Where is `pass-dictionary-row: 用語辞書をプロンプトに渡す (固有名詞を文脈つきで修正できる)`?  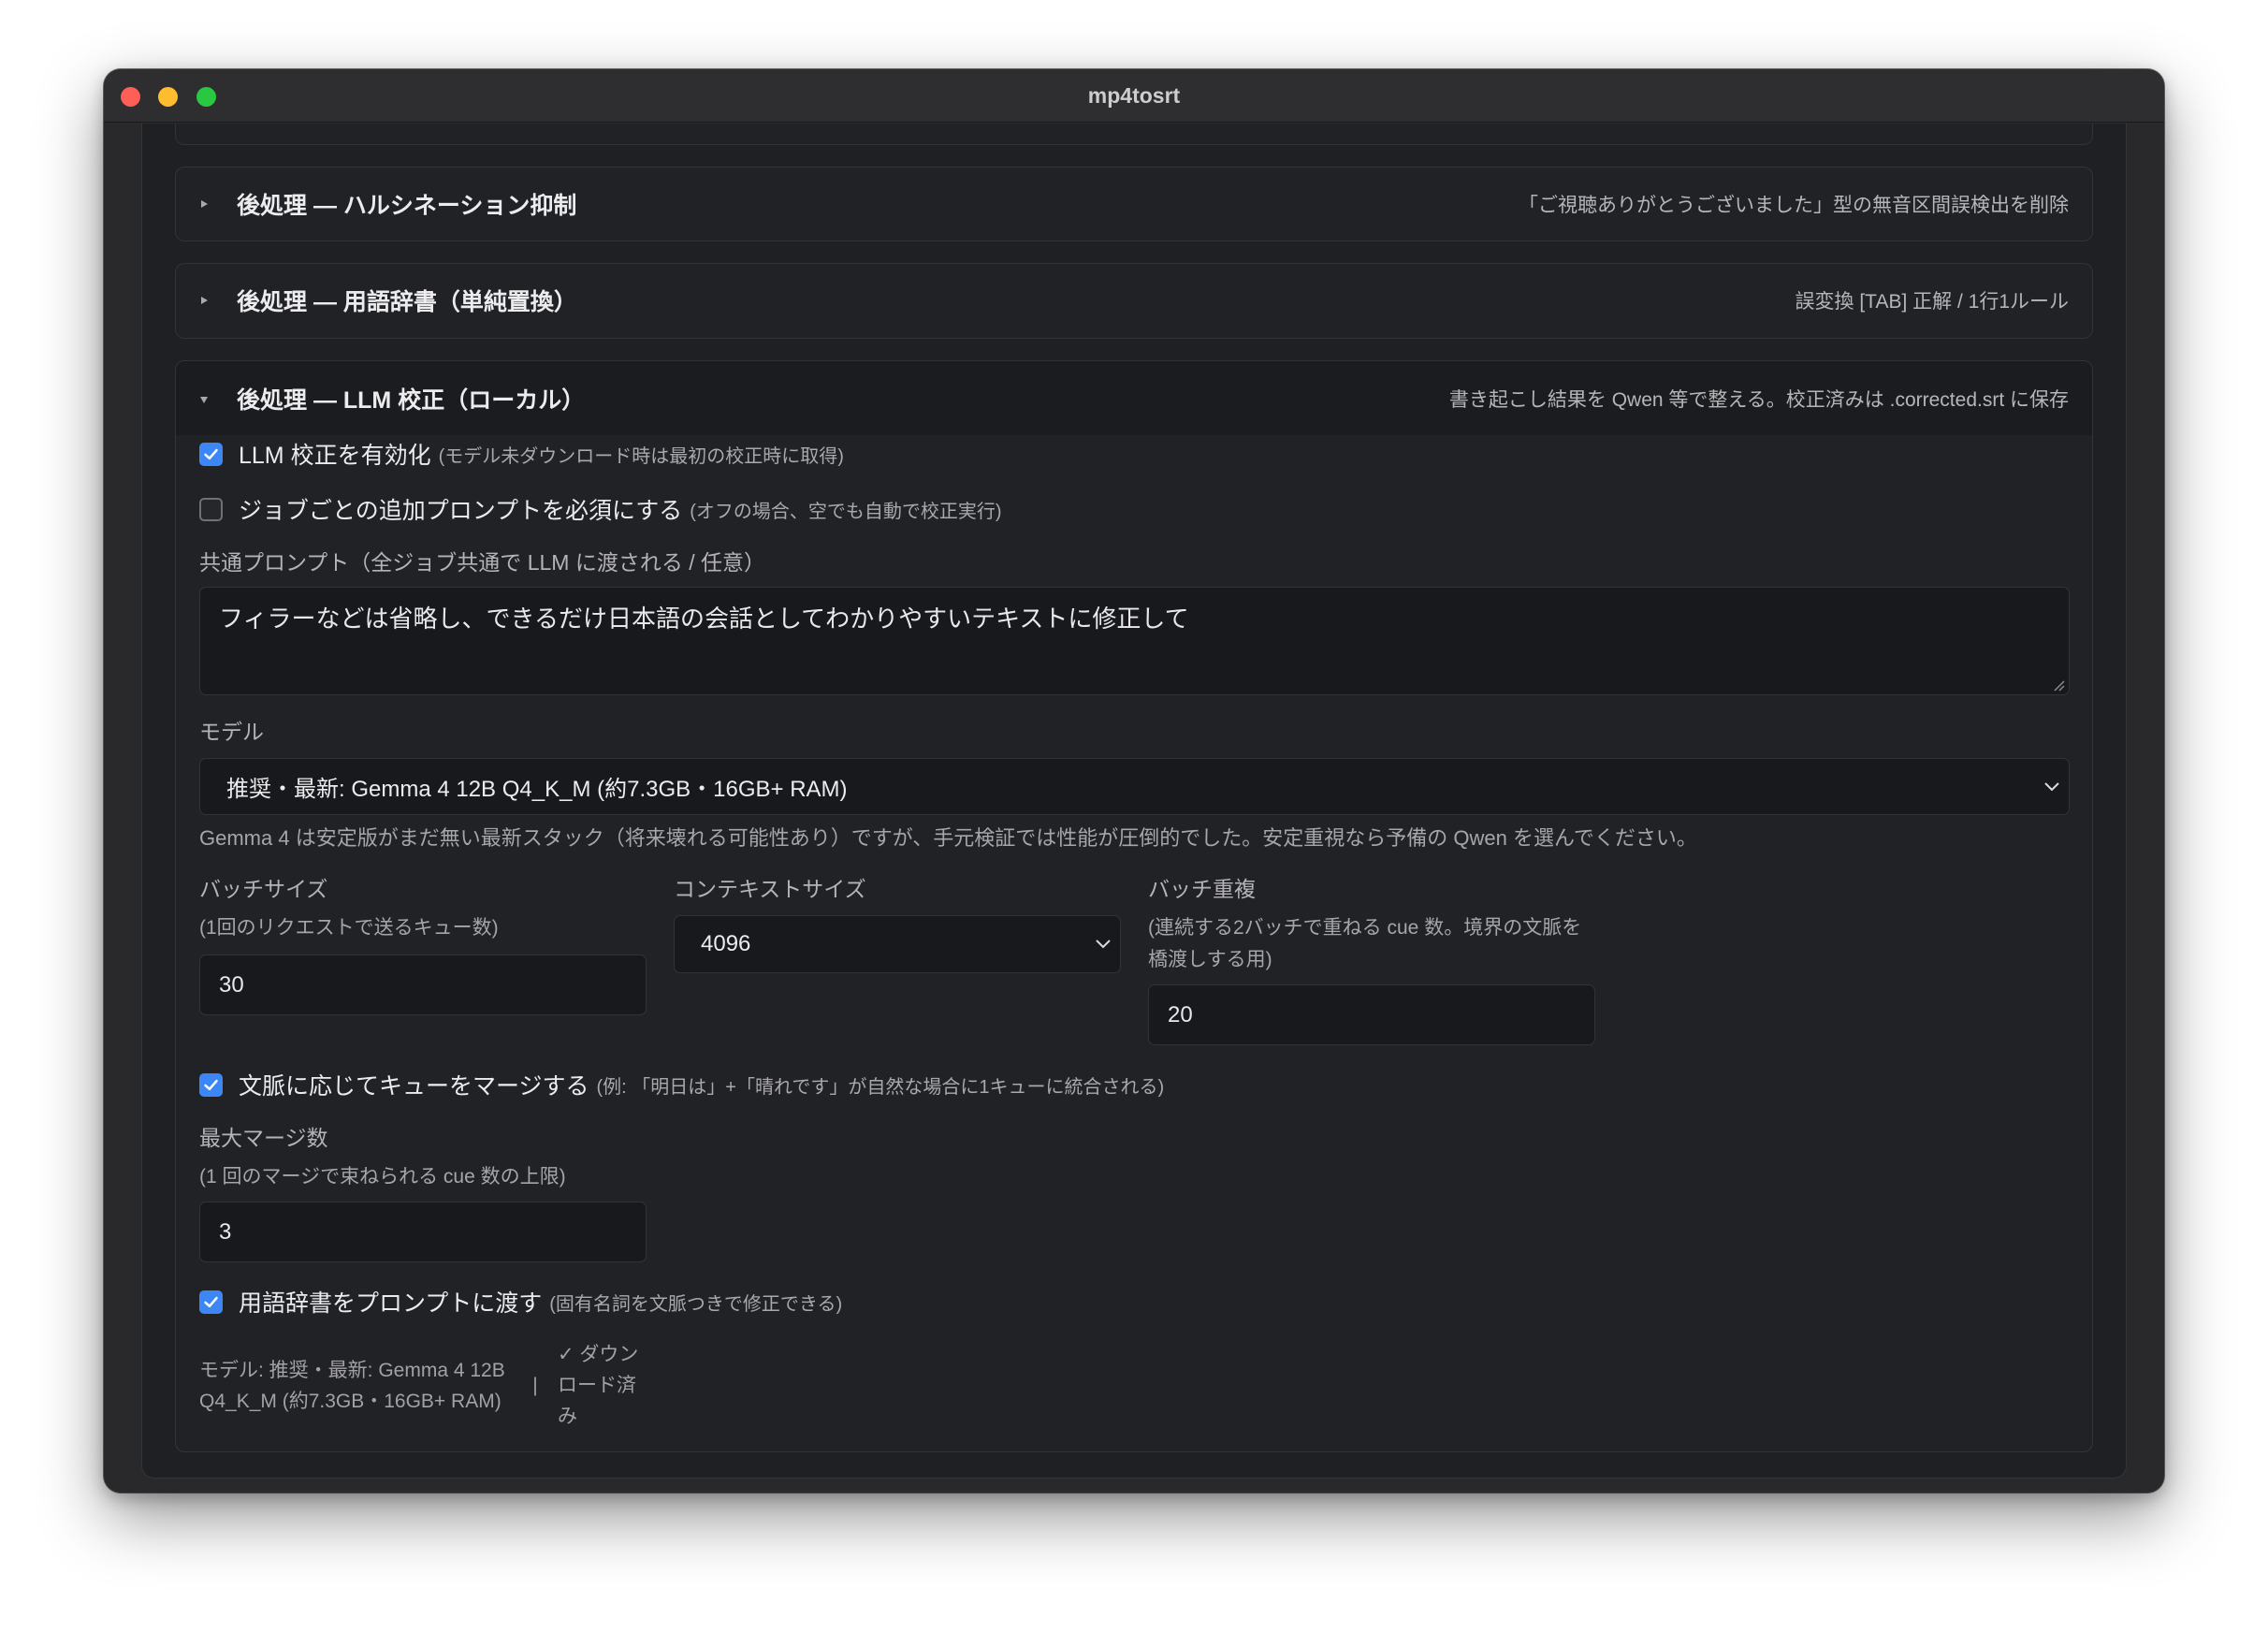
pass-dictionary-row: 用語辞書をプロンプトに渡す (固有名詞を文脈つきで修正できる) is located at coordinates (521, 1302).